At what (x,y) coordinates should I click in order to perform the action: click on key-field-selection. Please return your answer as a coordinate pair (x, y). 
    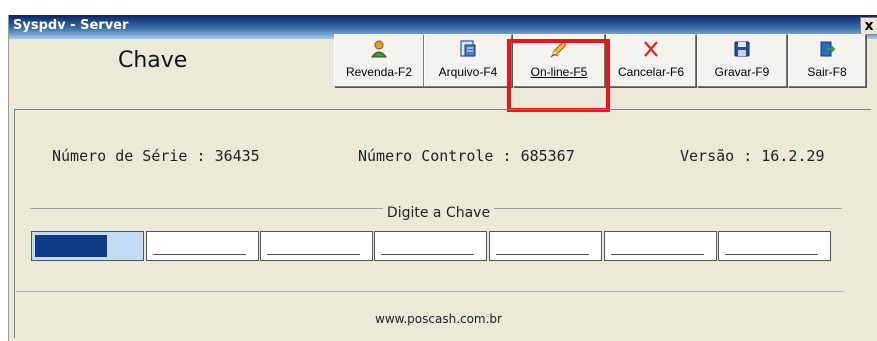
    Looking at the image, I should click on (71, 246).